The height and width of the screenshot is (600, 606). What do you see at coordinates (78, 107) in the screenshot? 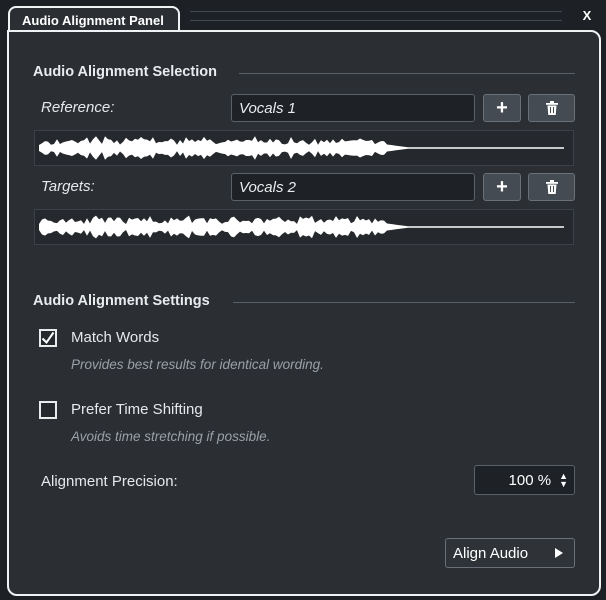
I see `reference-label: Reference:` at bounding box center [78, 107].